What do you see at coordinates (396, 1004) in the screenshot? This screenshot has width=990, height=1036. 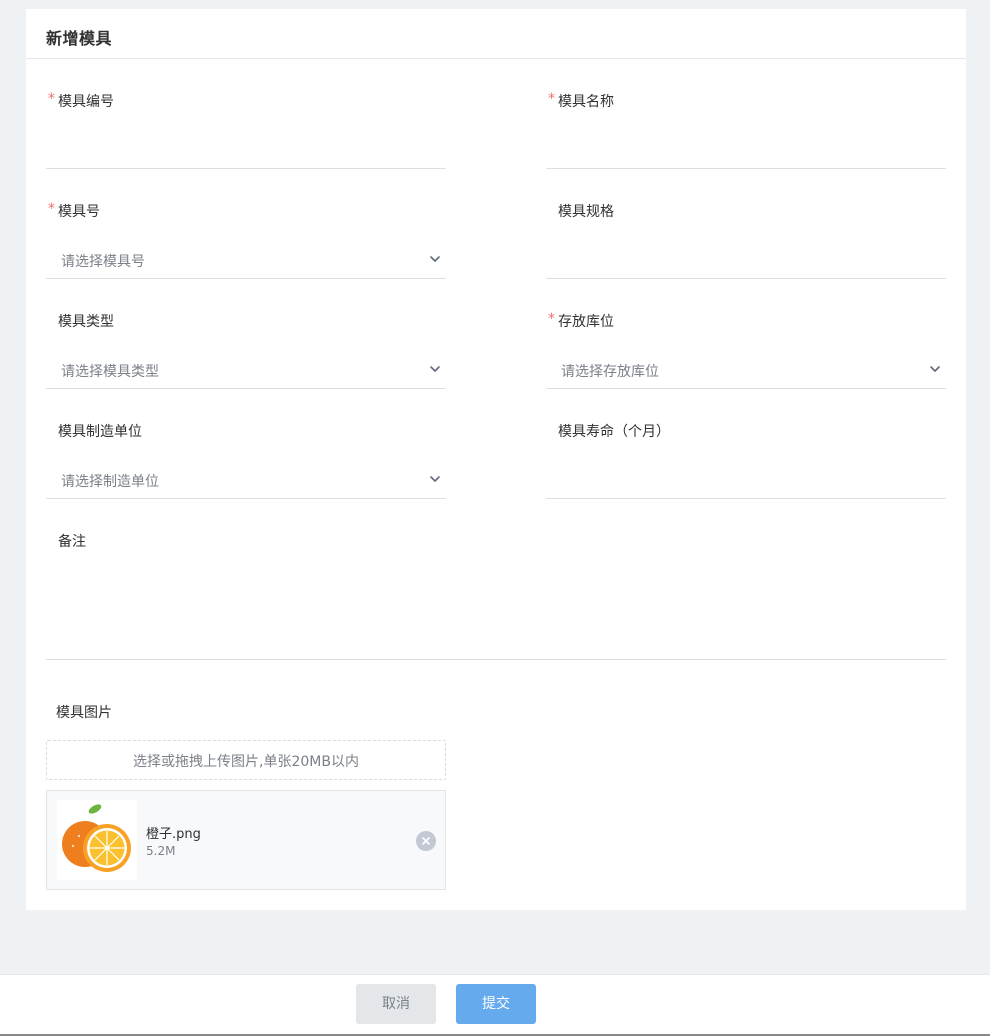 I see `cancel-button: 取消` at bounding box center [396, 1004].